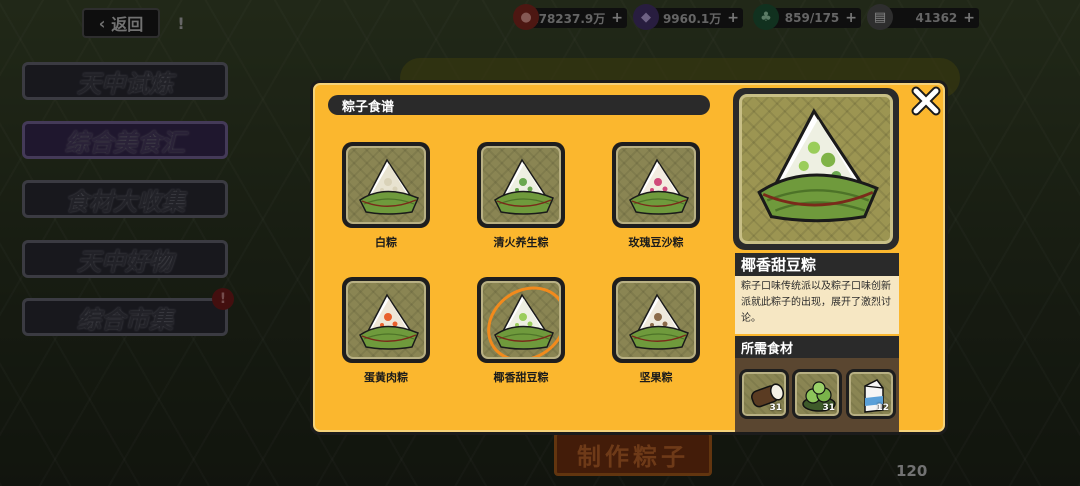 This screenshot has height=486, width=1080. I want to click on ingredients-title: 所需食材, so click(817, 347).